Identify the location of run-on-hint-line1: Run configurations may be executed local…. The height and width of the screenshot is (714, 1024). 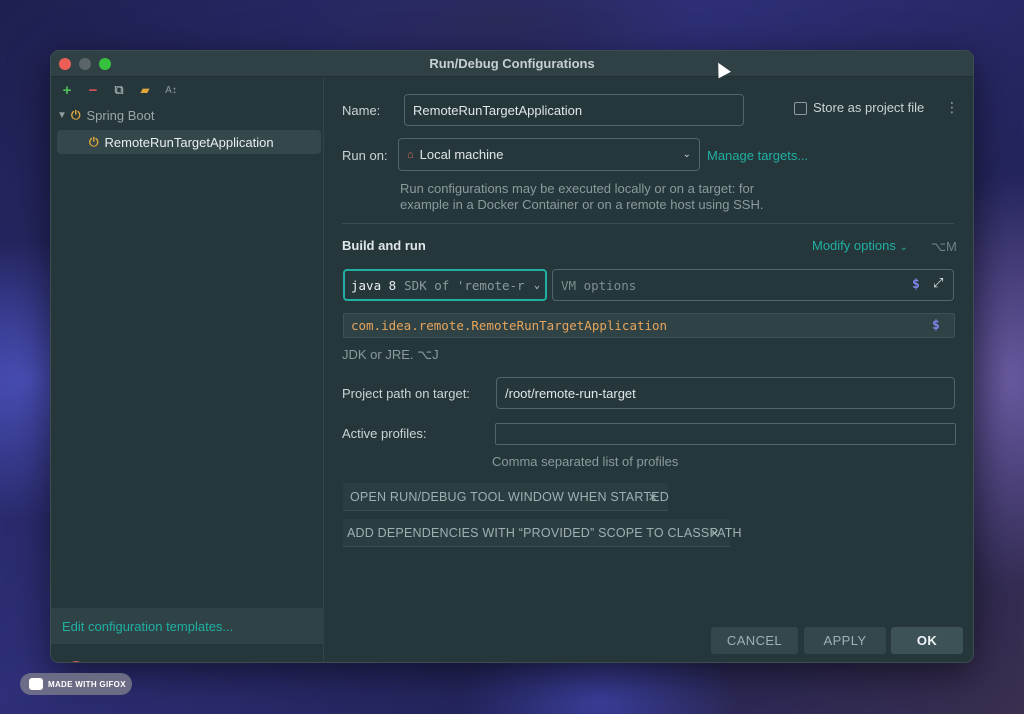
(577, 188).